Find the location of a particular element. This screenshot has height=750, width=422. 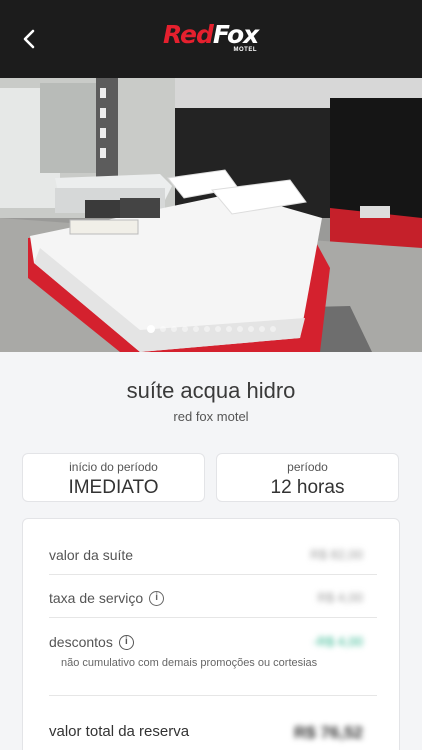

period-start-value: IMEDIATO is located at coordinates (113, 487).